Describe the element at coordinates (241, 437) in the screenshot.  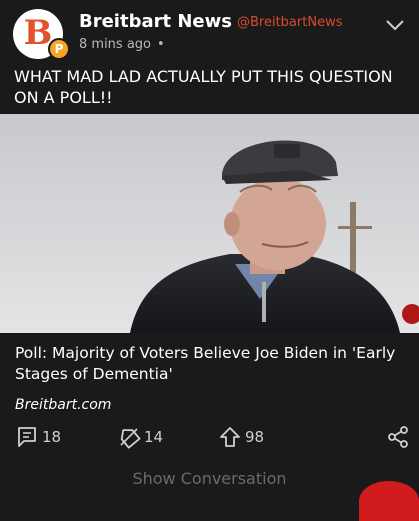
I see `upvote-button: 98` at that location.